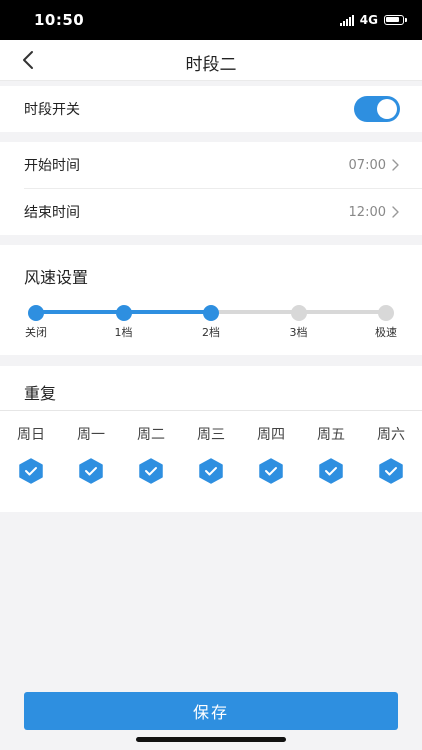  I want to click on slider-stop-label: 2档, so click(211, 332).